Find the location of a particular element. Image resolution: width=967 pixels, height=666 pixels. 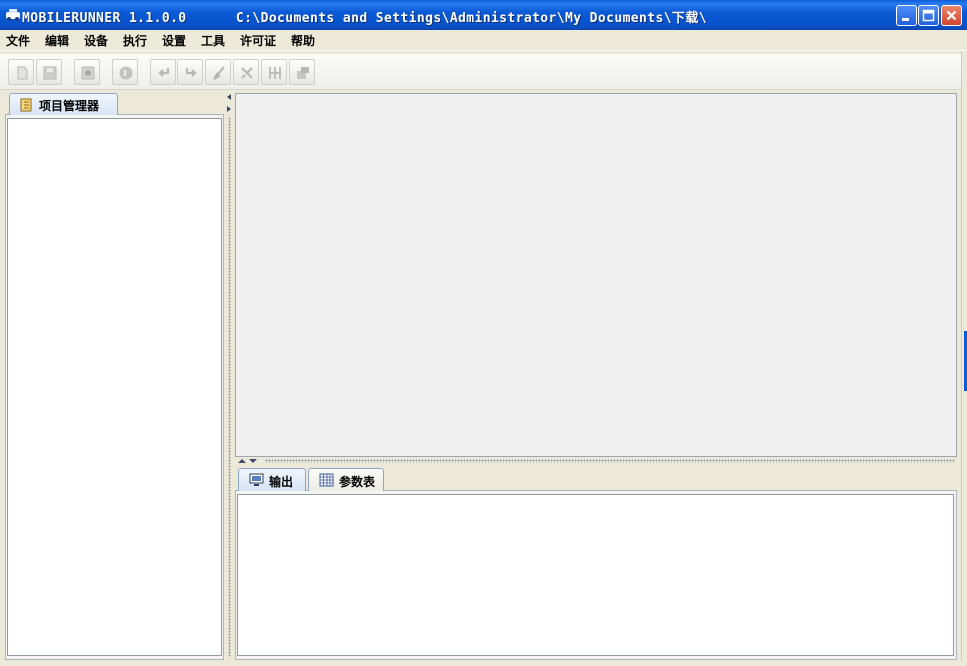

new-file-button is located at coordinates (21, 72).